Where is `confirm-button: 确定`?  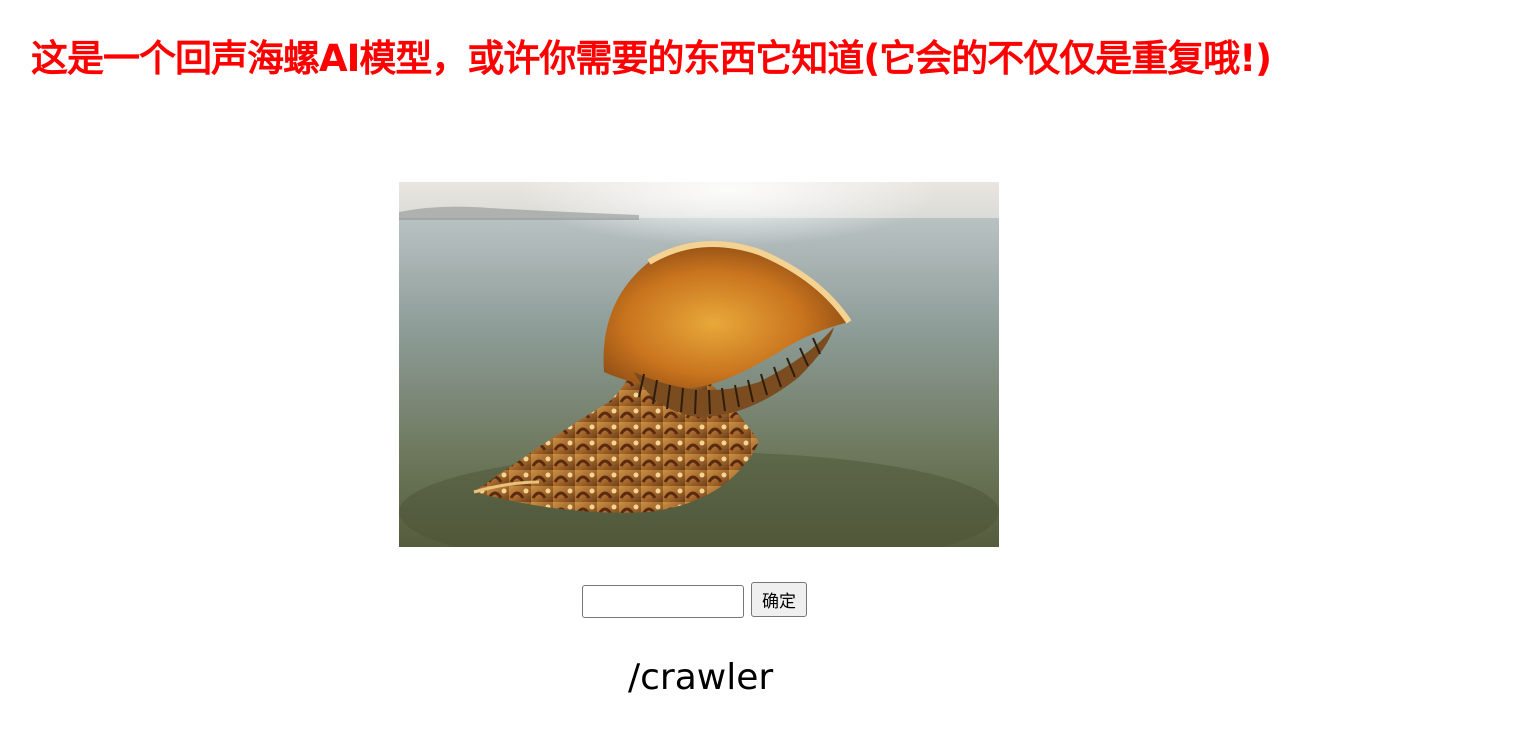 confirm-button: 确定 is located at coordinates (779, 599).